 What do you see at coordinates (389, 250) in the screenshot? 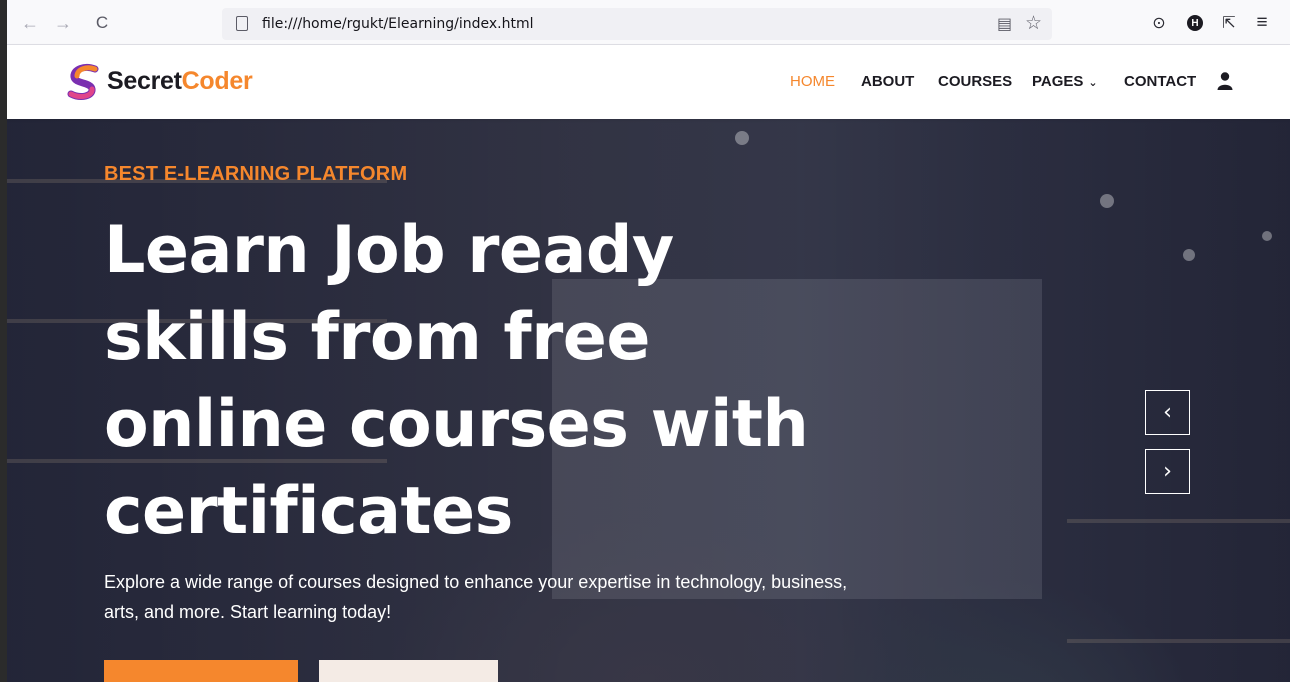
I see `hero-title-line: Learn Job ready` at bounding box center [389, 250].